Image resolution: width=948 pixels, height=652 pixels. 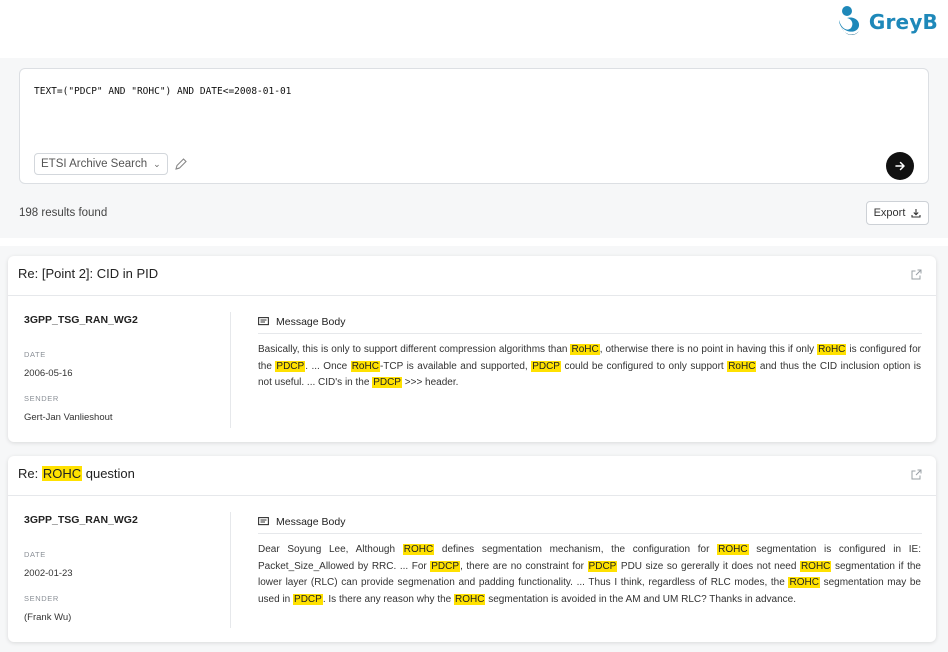 I want to click on chevron-down-icon: ⌄, so click(x=157, y=163).